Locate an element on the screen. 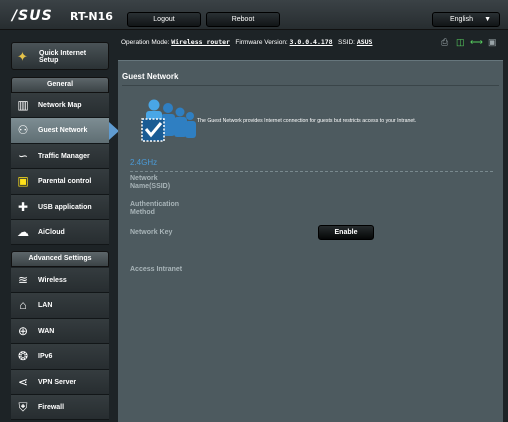  router-model: RT-N16 is located at coordinates (91, 16).